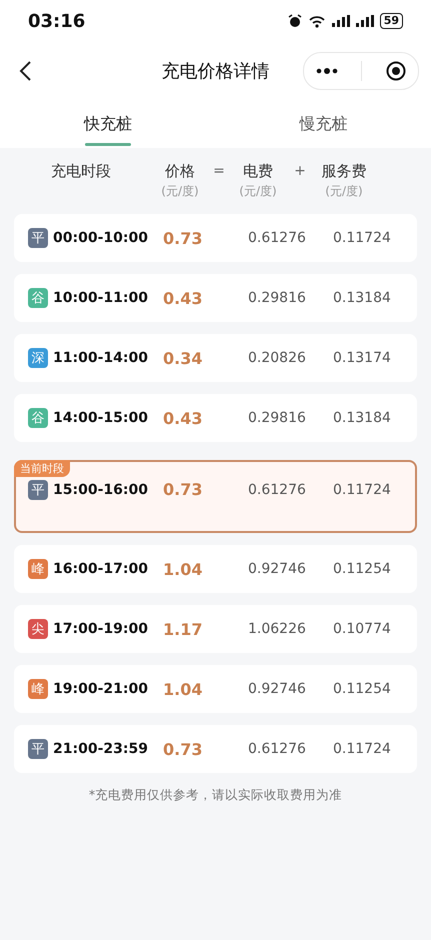  What do you see at coordinates (216, 795) in the screenshot?
I see `footnote: *充电费用仅供参考，请以实际收取费用为准` at bounding box center [216, 795].